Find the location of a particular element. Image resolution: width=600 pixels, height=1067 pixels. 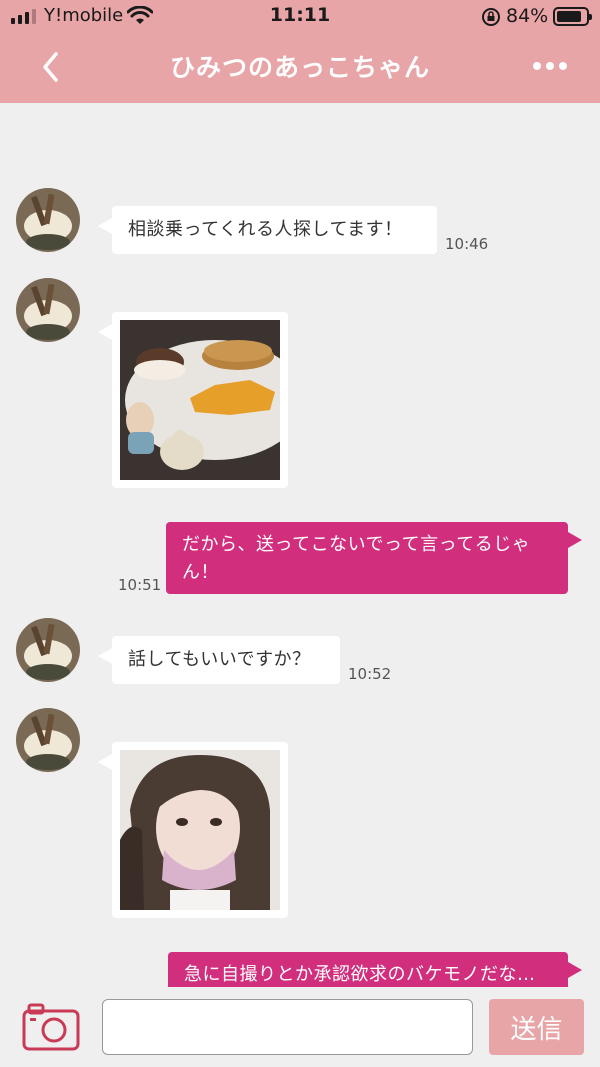

message-time: 10:51 is located at coordinates (140, 585).